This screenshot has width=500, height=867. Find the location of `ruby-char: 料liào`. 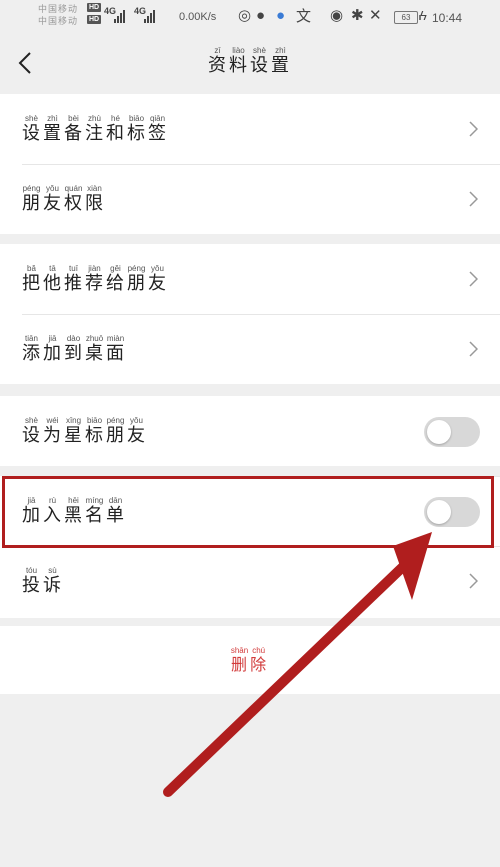

ruby-char: 料liào is located at coordinates (238, 61).